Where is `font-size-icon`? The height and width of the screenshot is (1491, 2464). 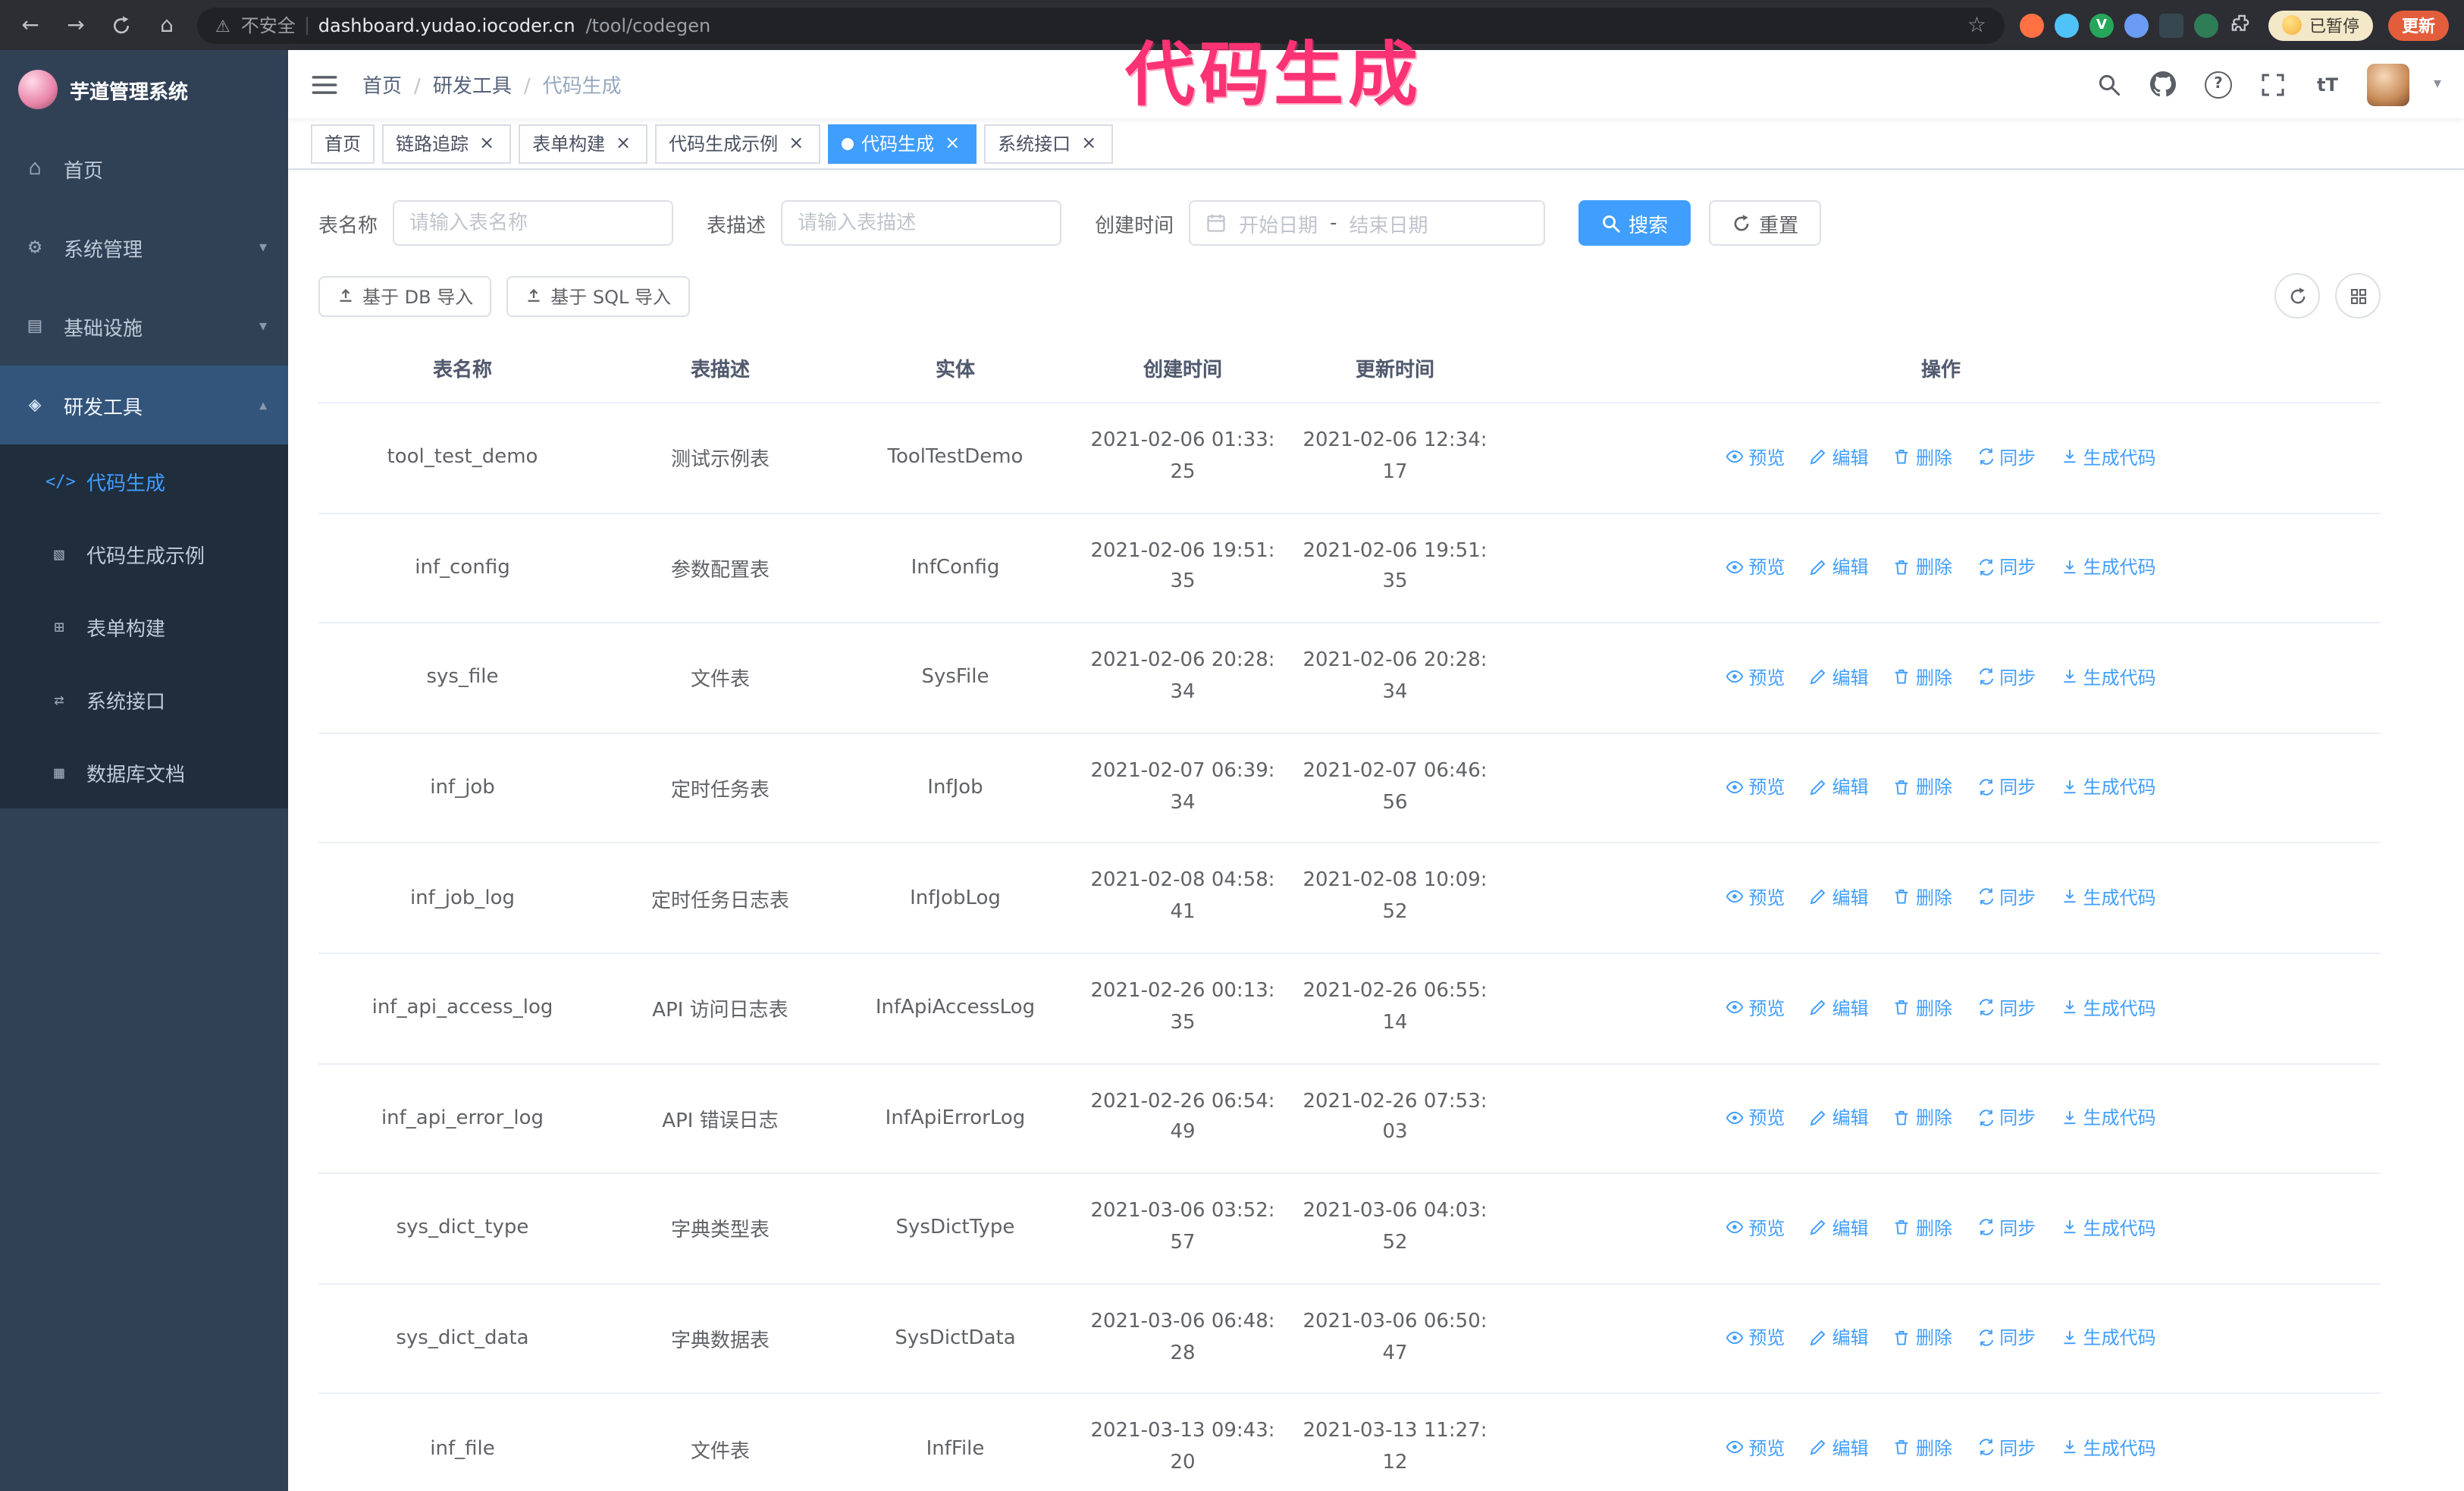
font-size-icon is located at coordinates (2327, 84).